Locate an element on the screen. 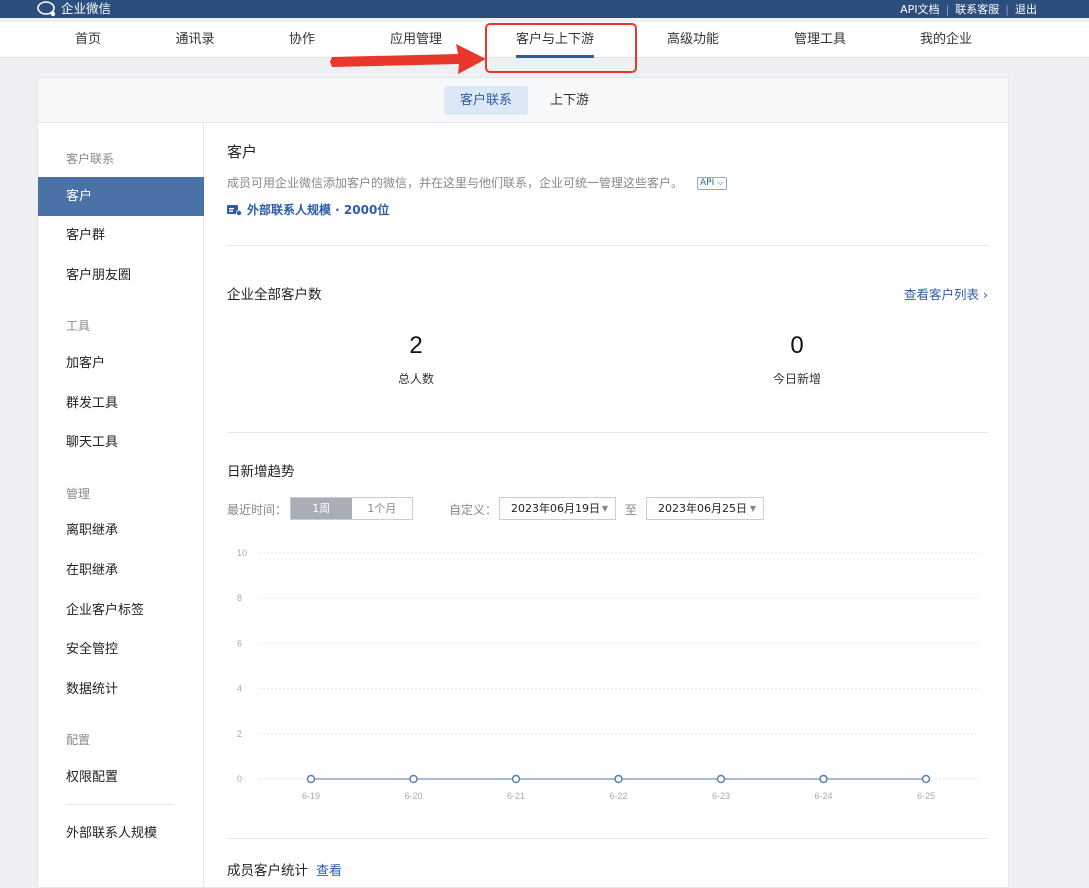 The image size is (1089, 888). x-tick-label: 6-19 is located at coordinates (311, 796).